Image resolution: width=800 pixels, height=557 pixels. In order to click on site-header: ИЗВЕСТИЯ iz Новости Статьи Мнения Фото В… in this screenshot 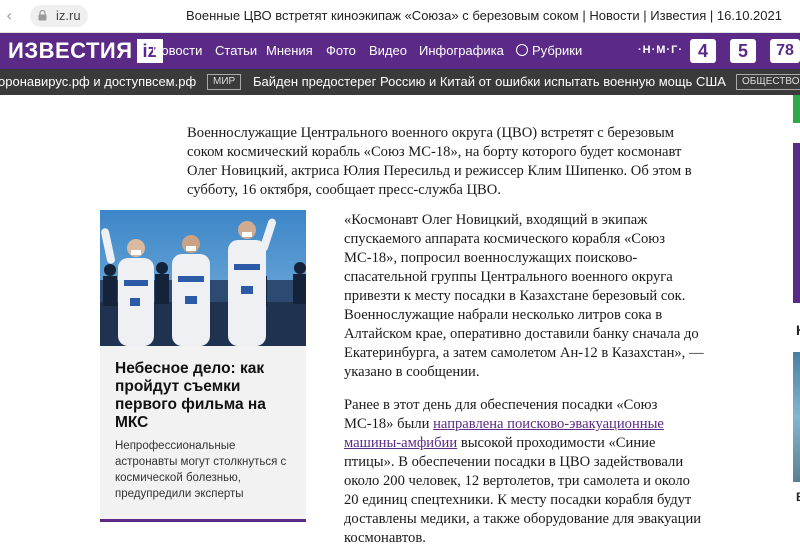, I will do `click(400, 51)`.